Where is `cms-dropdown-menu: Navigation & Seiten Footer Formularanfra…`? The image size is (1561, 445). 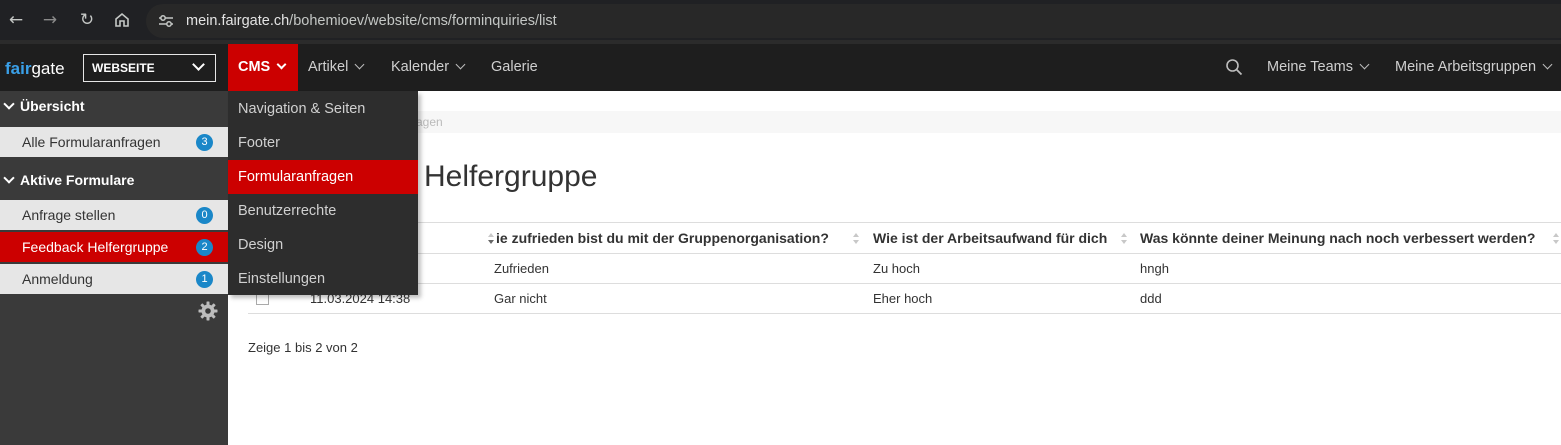
cms-dropdown-menu: Navigation & Seiten Footer Formularanfra… is located at coordinates (323, 193).